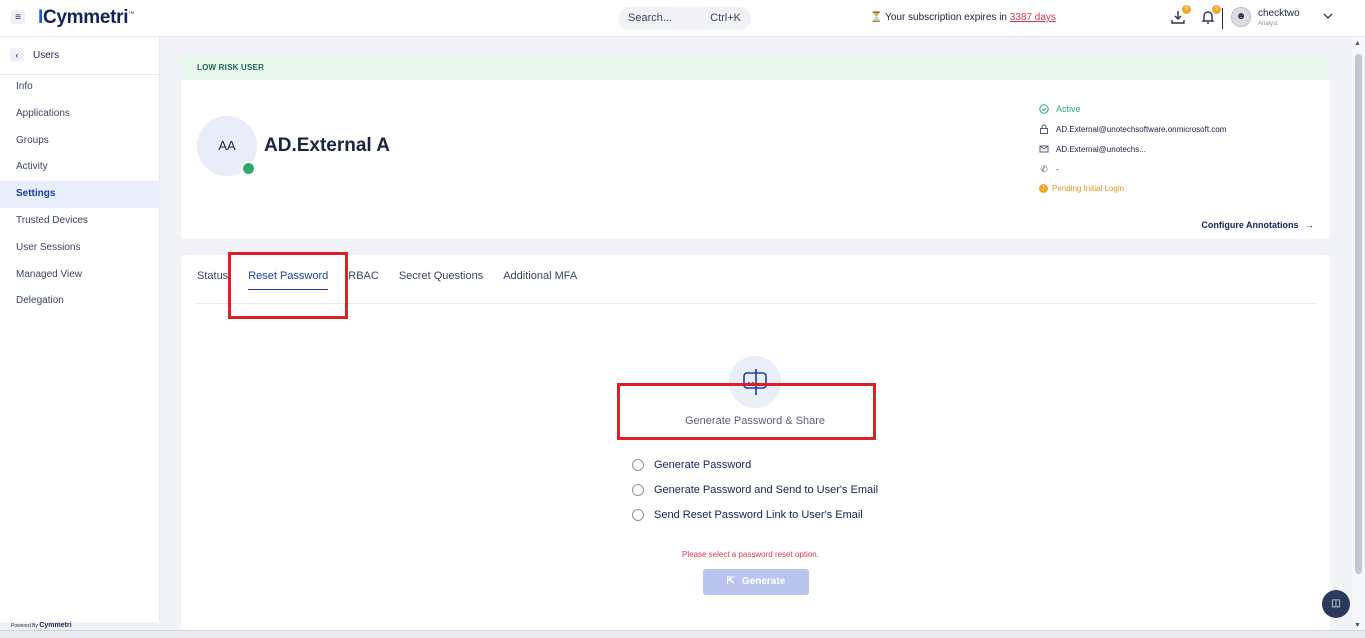 Image resolution: width=1365 pixels, height=638 pixels. Describe the element at coordinates (1068, 109) in the screenshot. I see `status-text: Active` at that location.